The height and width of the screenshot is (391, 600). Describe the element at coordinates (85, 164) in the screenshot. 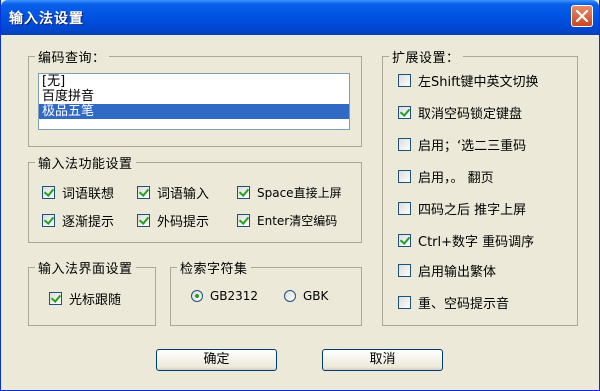

I see `ime-function-legend: 输入法功能设置` at that location.